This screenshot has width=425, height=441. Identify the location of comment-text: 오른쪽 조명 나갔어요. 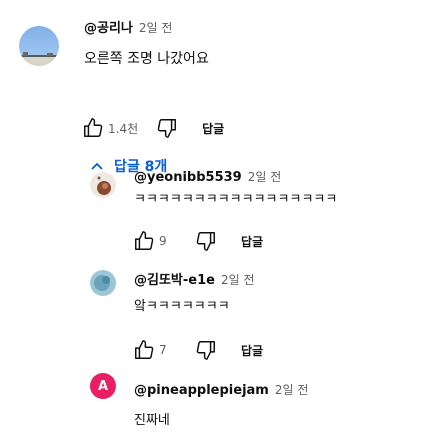
(146, 59).